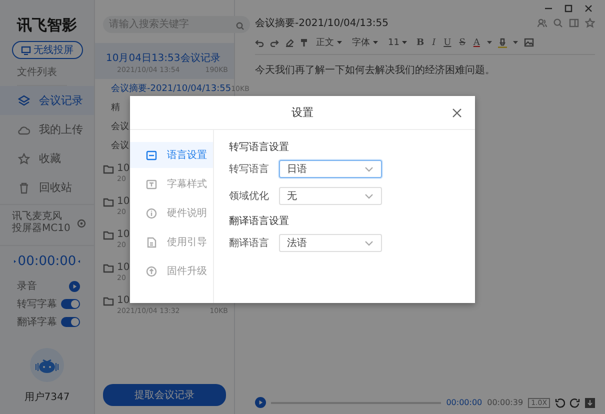  I want to click on panel-icon, so click(574, 23).